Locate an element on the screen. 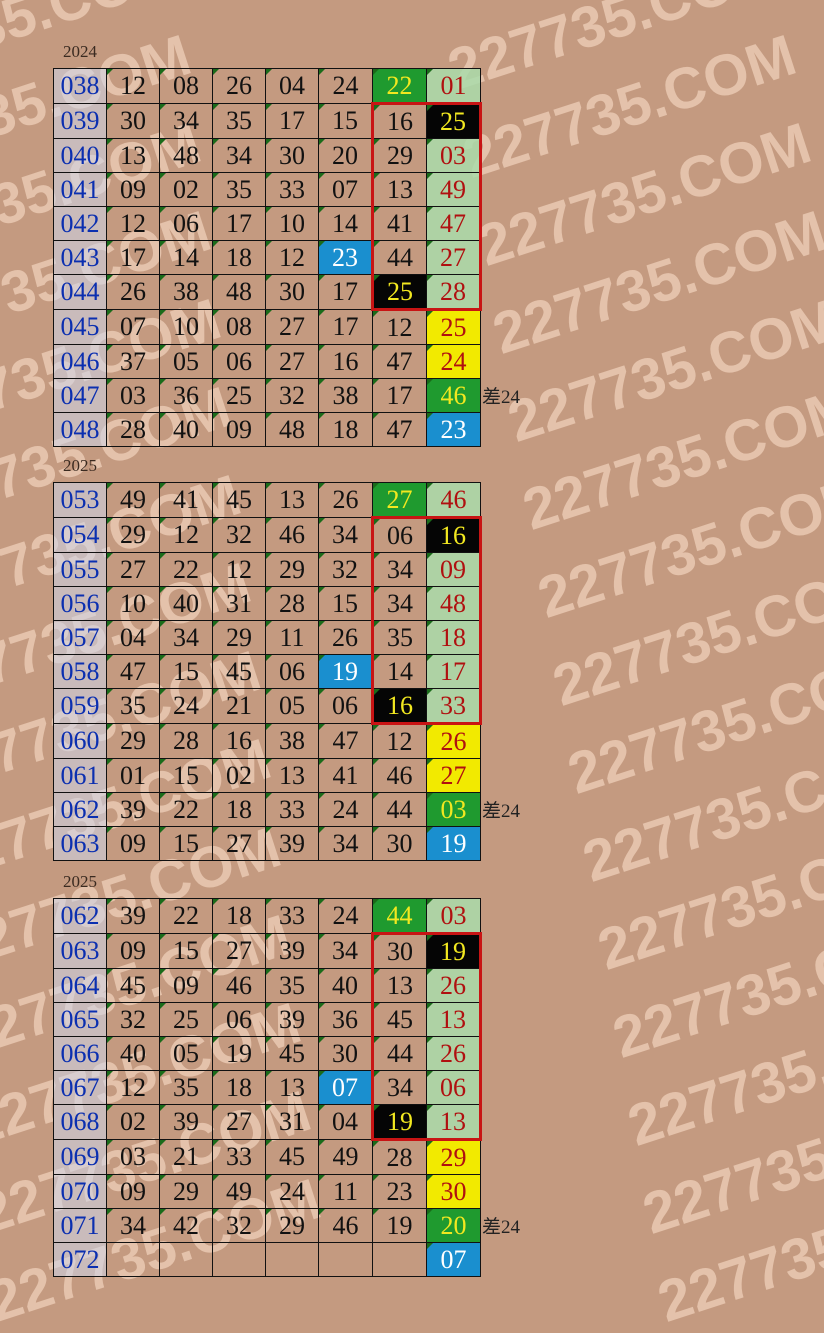  number-cell: 33 is located at coordinates (292, 809).